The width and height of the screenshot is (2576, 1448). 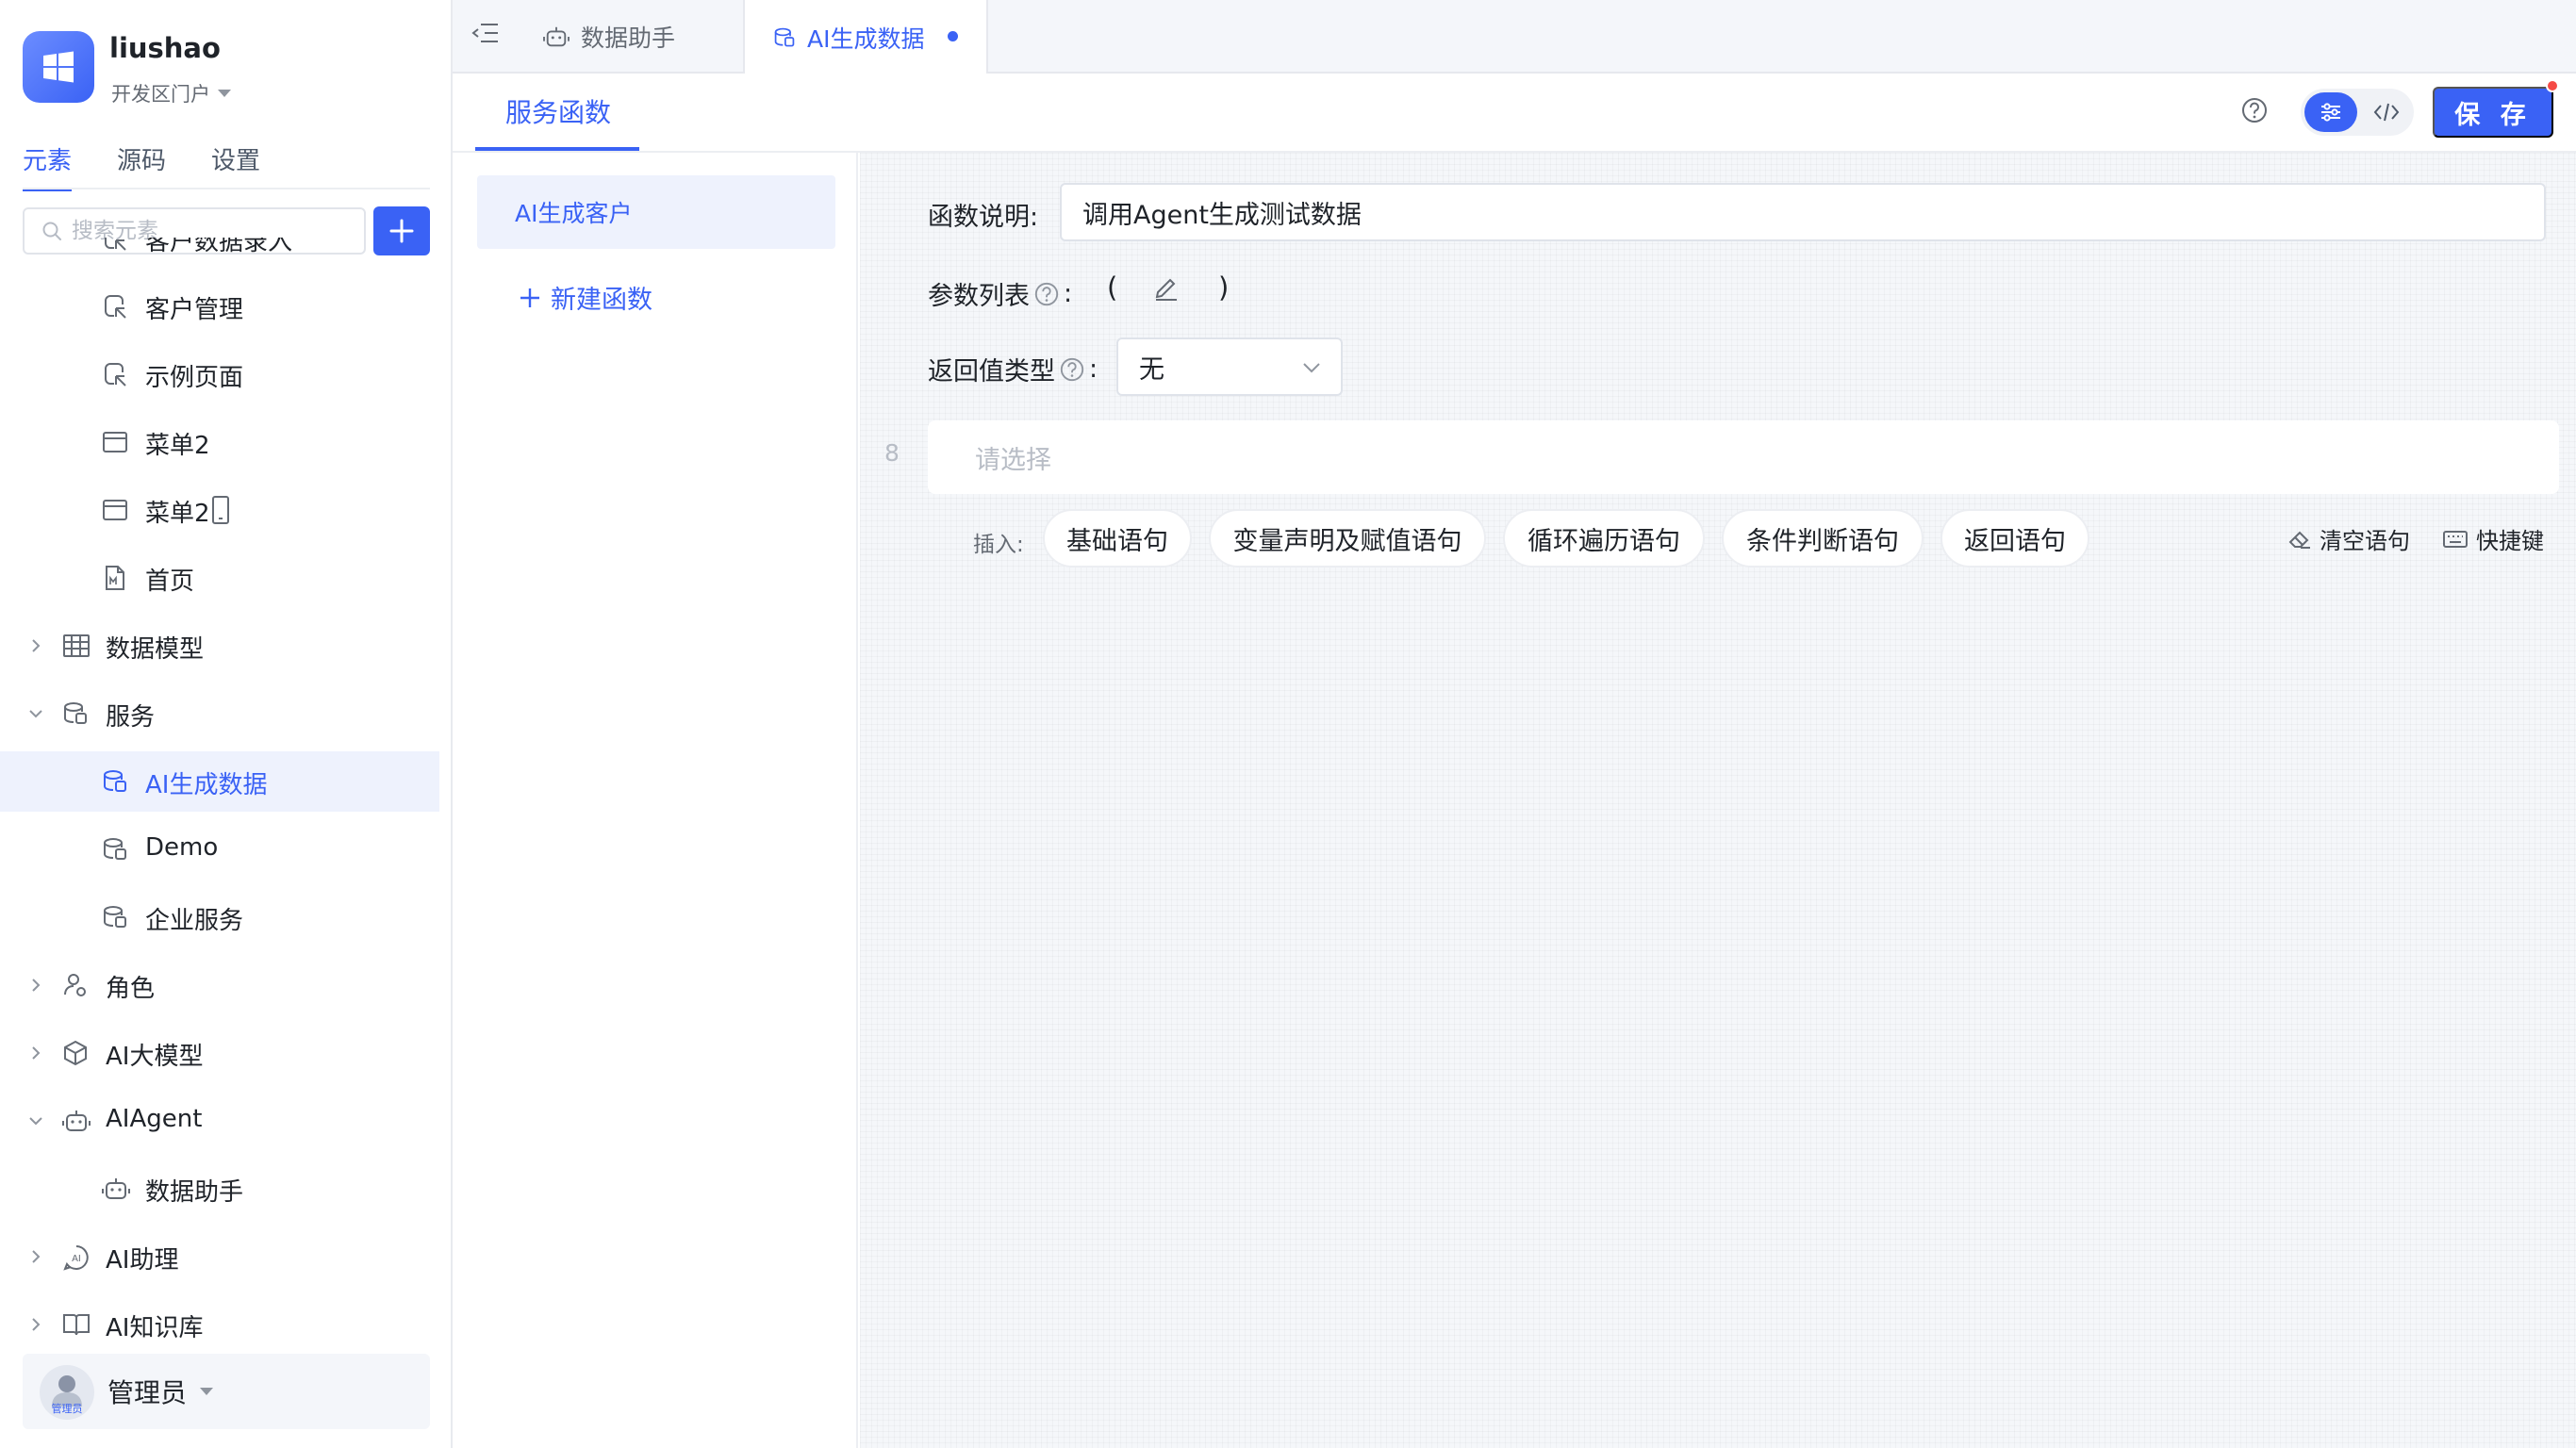 I want to click on tab-elements: 元素, so click(x=48, y=166).